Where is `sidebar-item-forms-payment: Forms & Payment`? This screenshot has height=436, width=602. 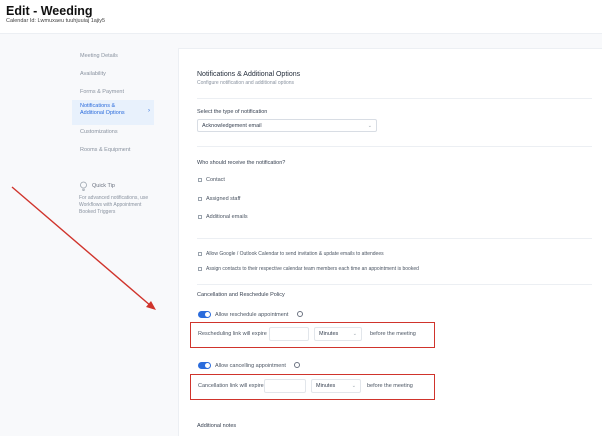
sidebar-item-forms-payment: Forms & Payment is located at coordinates (113, 92).